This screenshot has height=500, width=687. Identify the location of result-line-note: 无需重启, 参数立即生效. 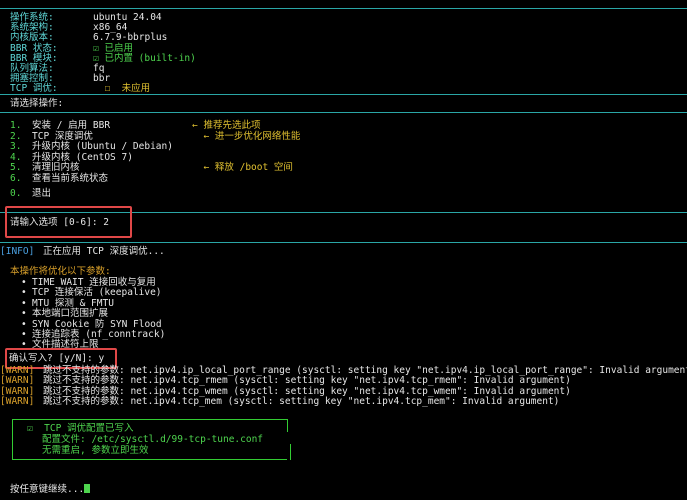
(95, 450).